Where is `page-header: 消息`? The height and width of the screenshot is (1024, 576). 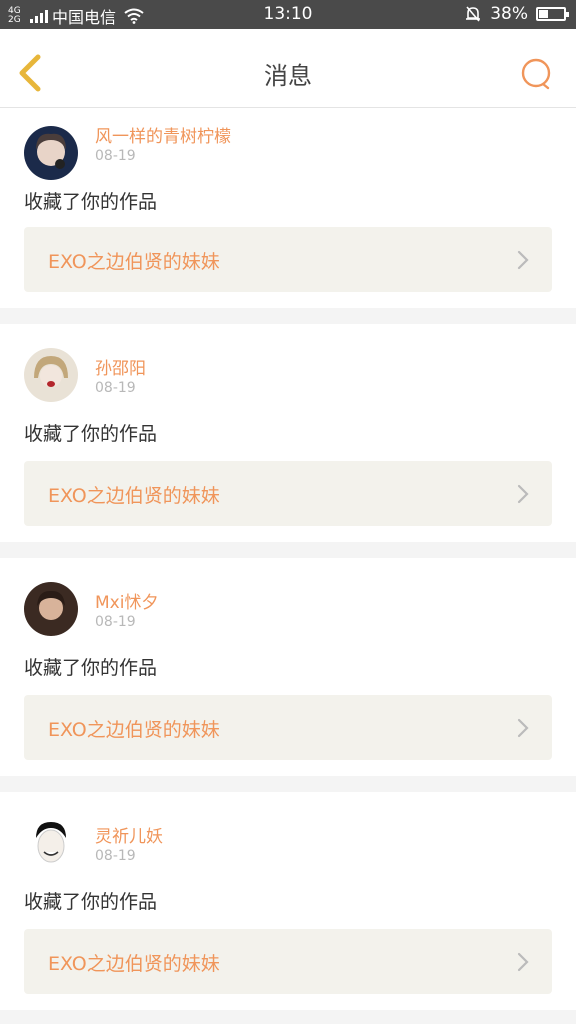 page-header: 消息 is located at coordinates (288, 68).